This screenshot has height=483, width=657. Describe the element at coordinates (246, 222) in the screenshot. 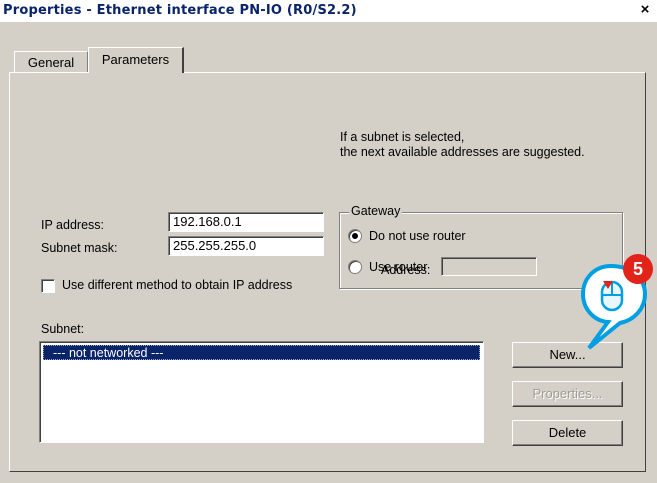

I see `ip-address-field: 192.168.0.1` at that location.